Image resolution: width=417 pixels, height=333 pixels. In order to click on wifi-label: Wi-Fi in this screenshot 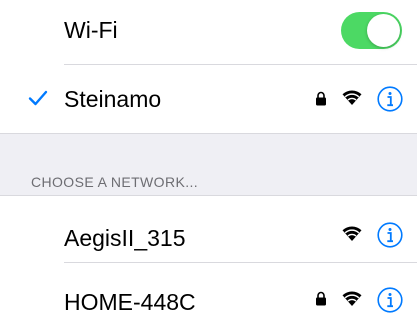, I will do `click(91, 30)`.